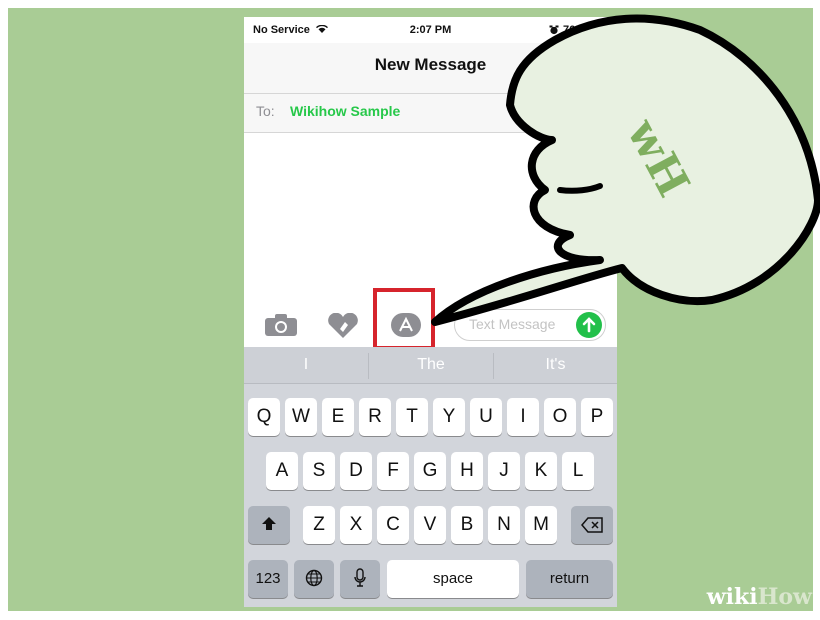  What do you see at coordinates (375, 417) in the screenshot?
I see `key-r: R` at bounding box center [375, 417].